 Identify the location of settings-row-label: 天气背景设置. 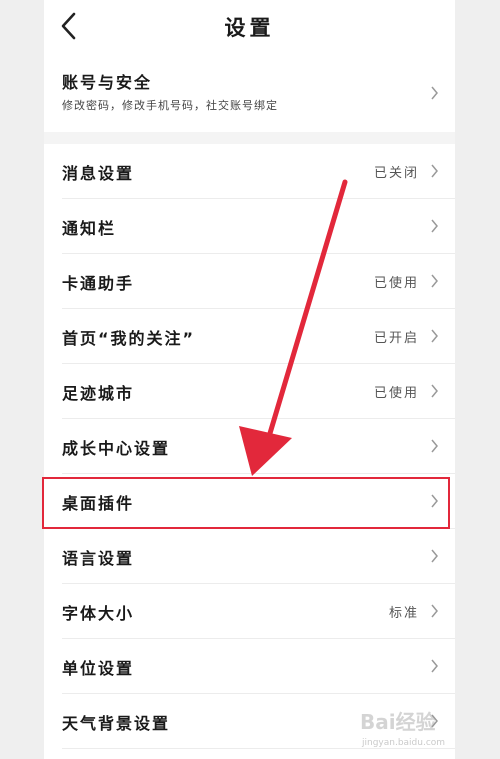
(116, 723).